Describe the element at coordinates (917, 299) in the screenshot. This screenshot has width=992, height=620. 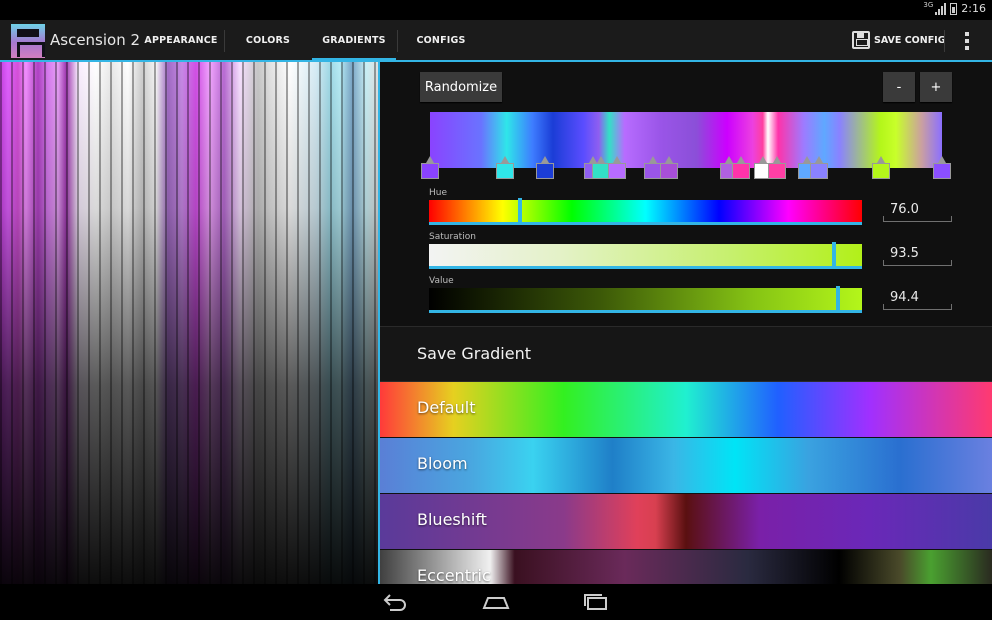
I see `value-value-field: 94.4` at that location.